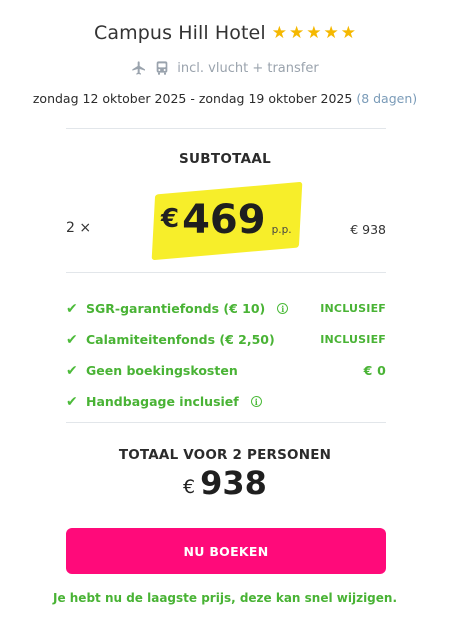 Image resolution: width=450 pixels, height=632 pixels. I want to click on transport-info: incl. vlucht + transfer, so click(225, 68).